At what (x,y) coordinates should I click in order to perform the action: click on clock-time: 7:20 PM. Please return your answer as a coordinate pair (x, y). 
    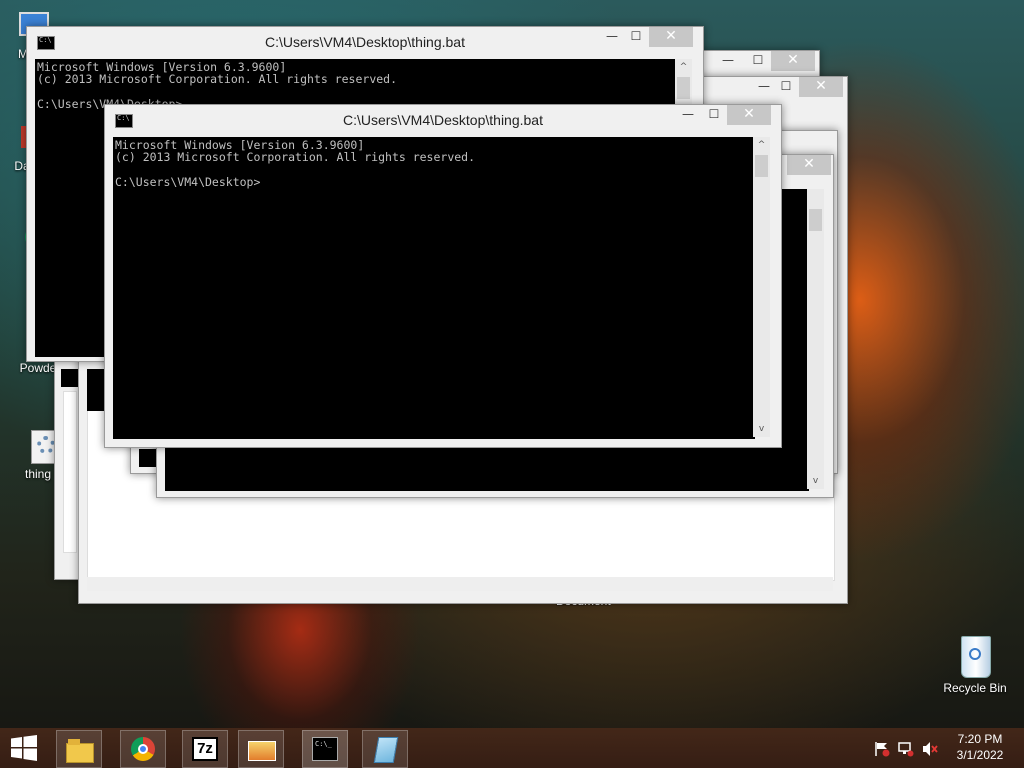
    Looking at the image, I should click on (980, 739).